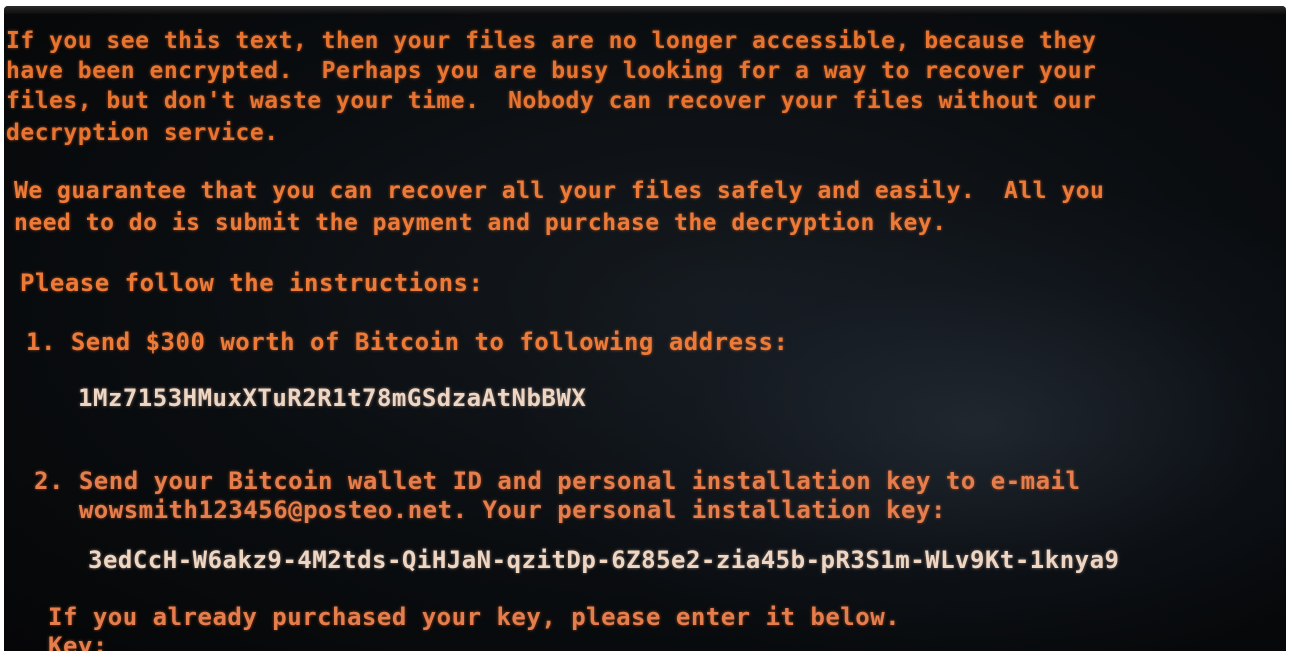 The height and width of the screenshot is (653, 1290). What do you see at coordinates (645, 10) in the screenshot?
I see `monitor-bezel` at bounding box center [645, 10].